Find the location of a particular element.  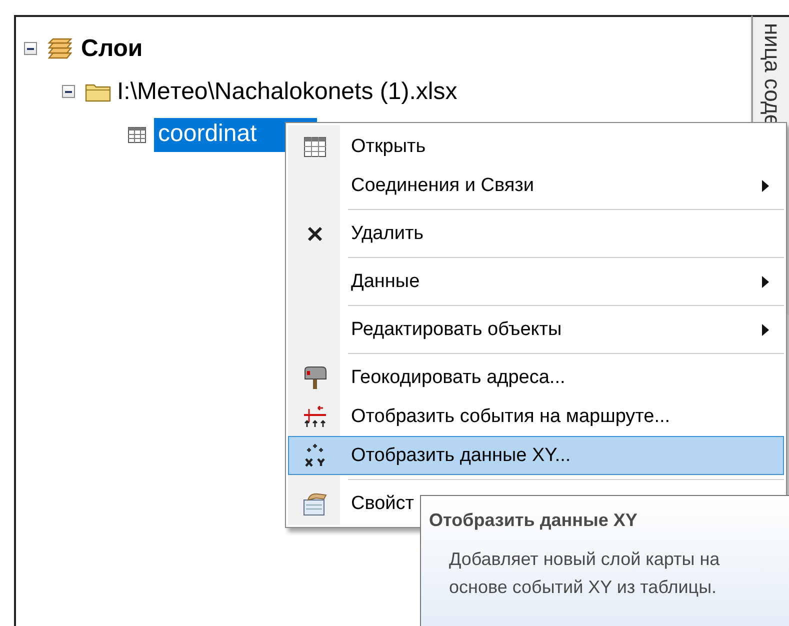

tooltip-text: Добавляет новый слой карты на основе событий XY из таблицы. is located at coordinates (584, 573).